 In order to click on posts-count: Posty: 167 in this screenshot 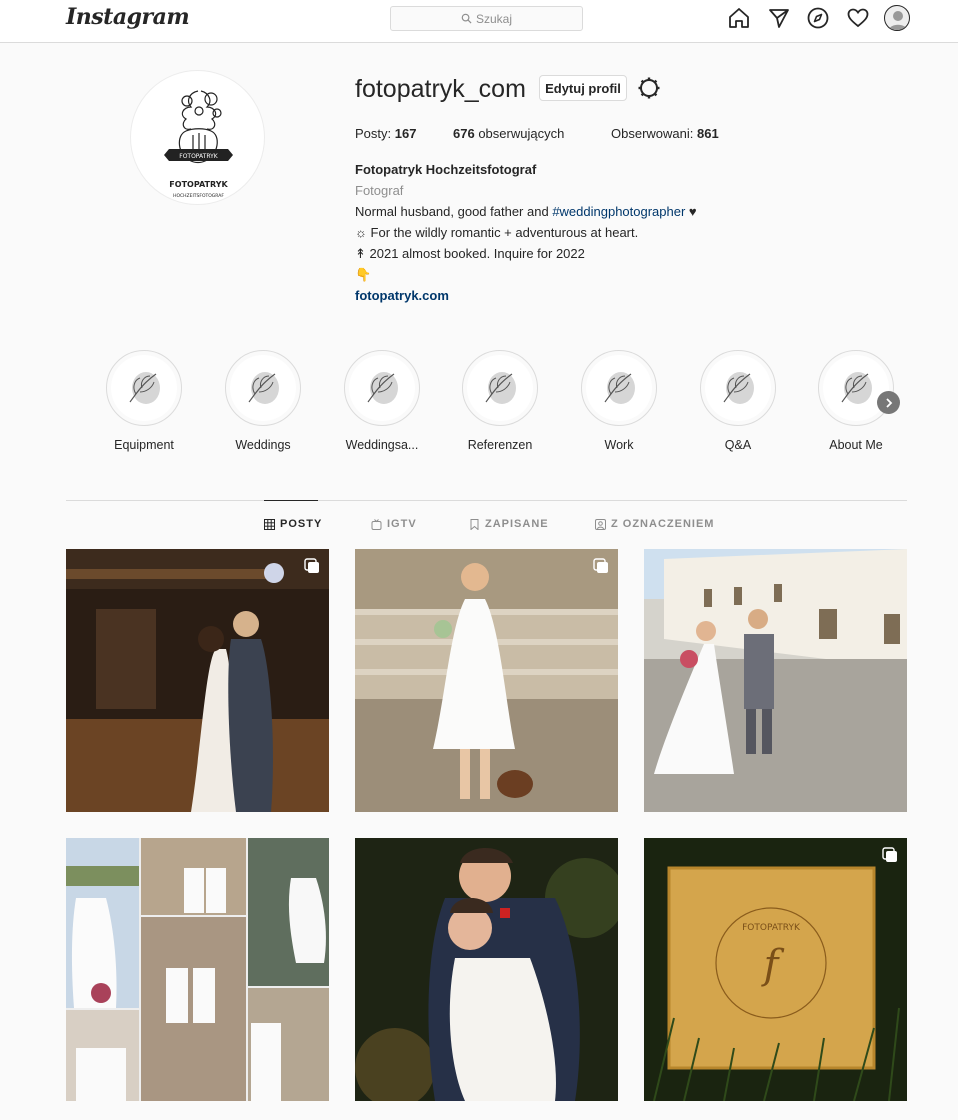, I will do `click(385, 133)`.